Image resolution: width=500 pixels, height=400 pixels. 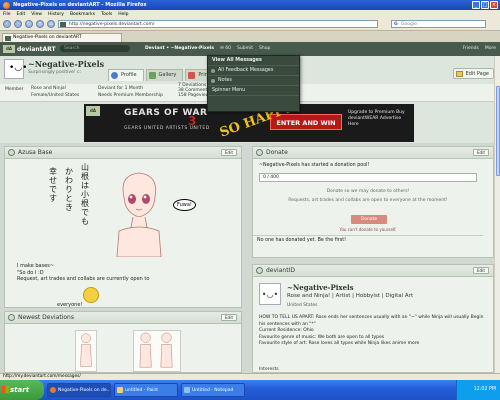 What do you see at coordinates (179, 48) in the screenshot?
I see `user-menu: Deviant • ~Negative-Pixels` at bounding box center [179, 48].